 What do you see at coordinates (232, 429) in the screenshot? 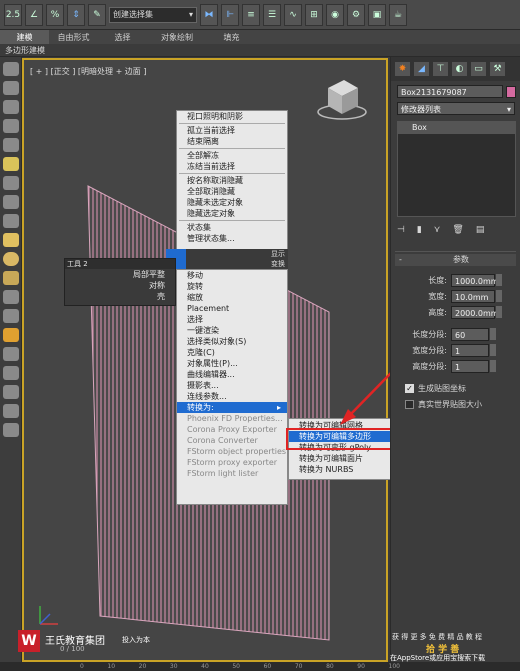
I see `menu-item-corona-proxy-exporter: Corona Proxy Exporter` at bounding box center [232, 429].